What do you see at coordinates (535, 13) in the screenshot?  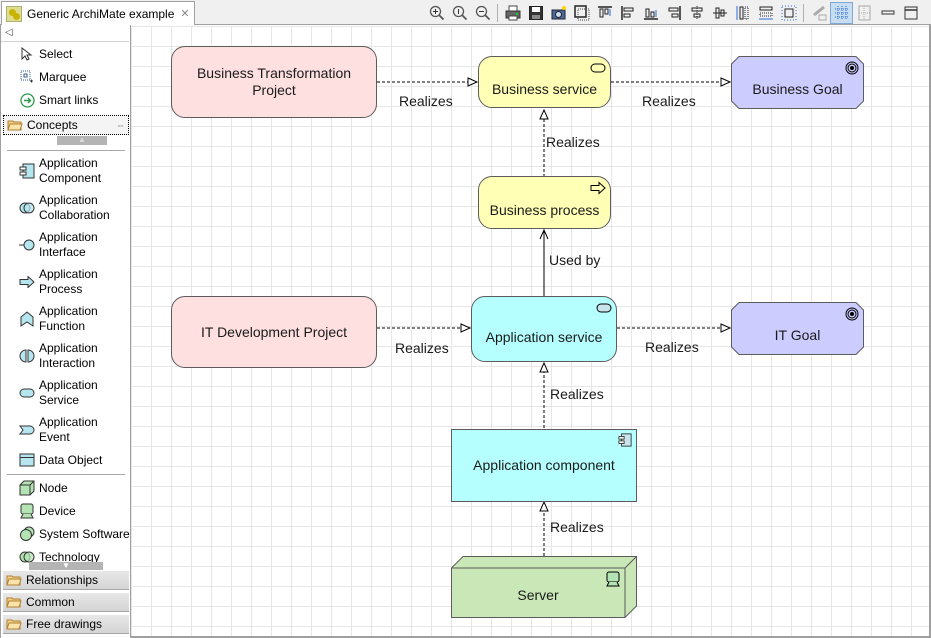 I see `save-button` at bounding box center [535, 13].